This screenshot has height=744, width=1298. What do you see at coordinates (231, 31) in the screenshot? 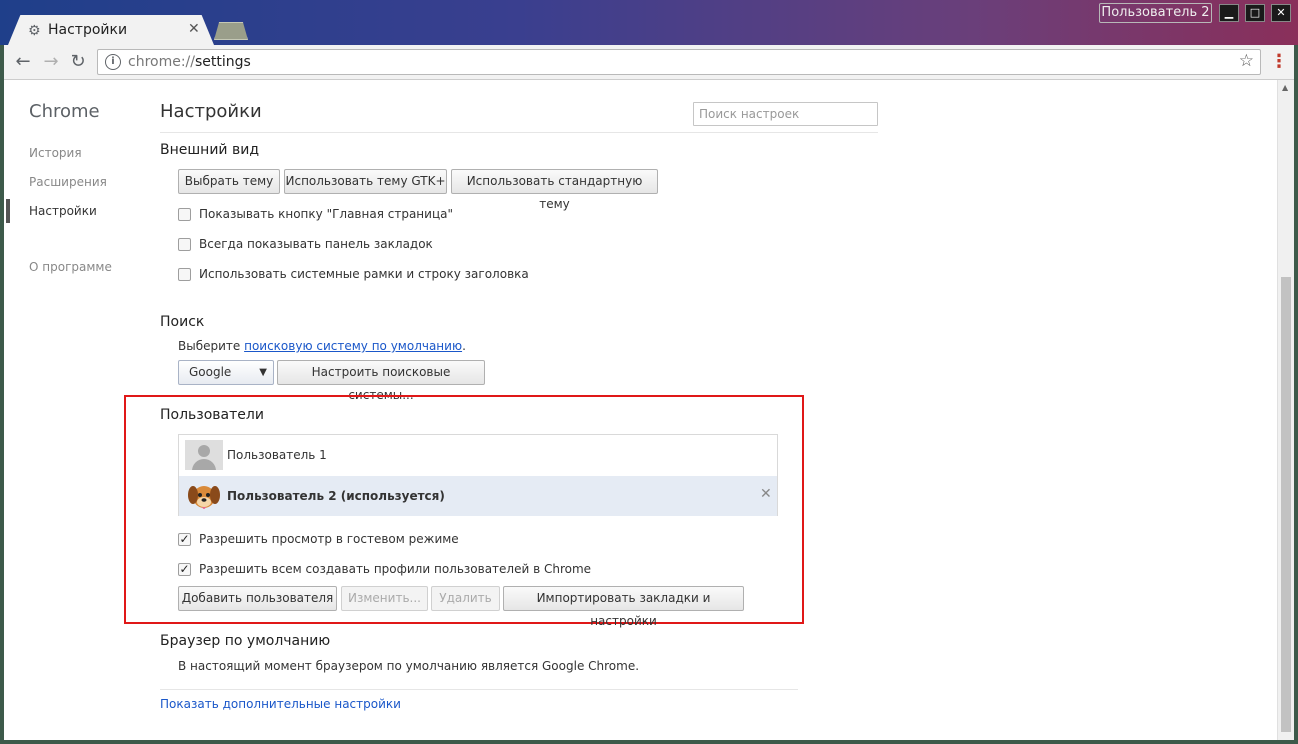
I see `new-tab-button` at bounding box center [231, 31].